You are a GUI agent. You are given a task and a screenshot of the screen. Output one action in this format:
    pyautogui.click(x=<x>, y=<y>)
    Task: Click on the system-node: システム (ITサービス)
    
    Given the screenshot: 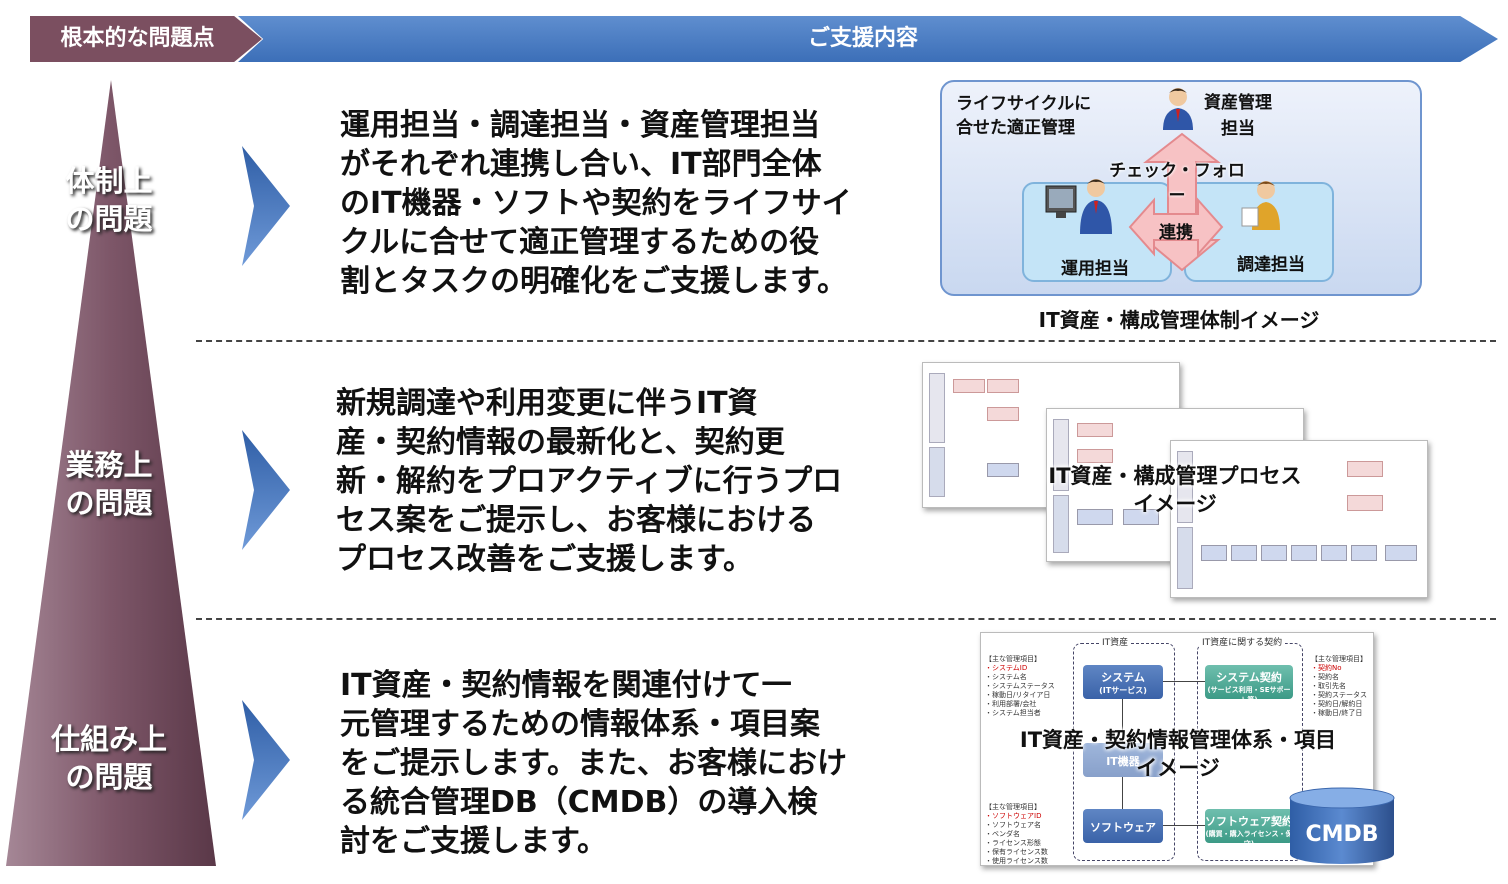 What is the action you would take?
    pyautogui.click(x=1123, y=682)
    